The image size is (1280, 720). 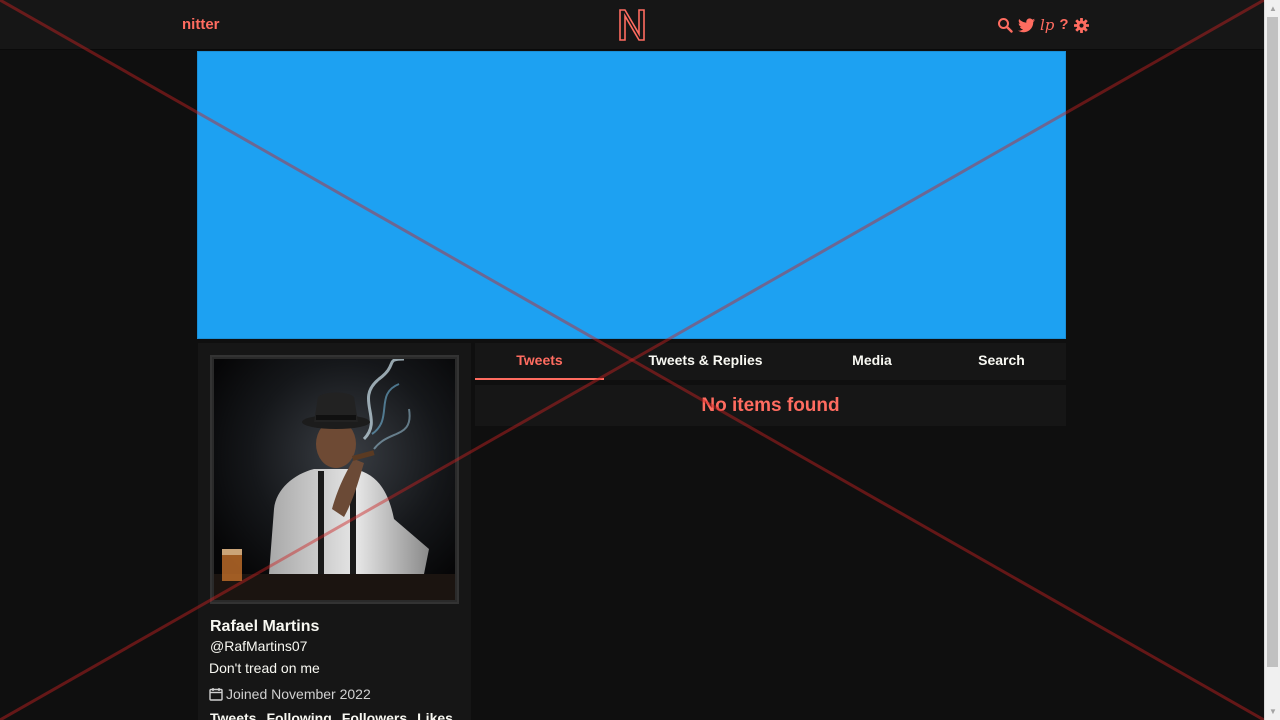 What do you see at coordinates (233, 715) in the screenshot?
I see `stat-tweets: Tweets` at bounding box center [233, 715].